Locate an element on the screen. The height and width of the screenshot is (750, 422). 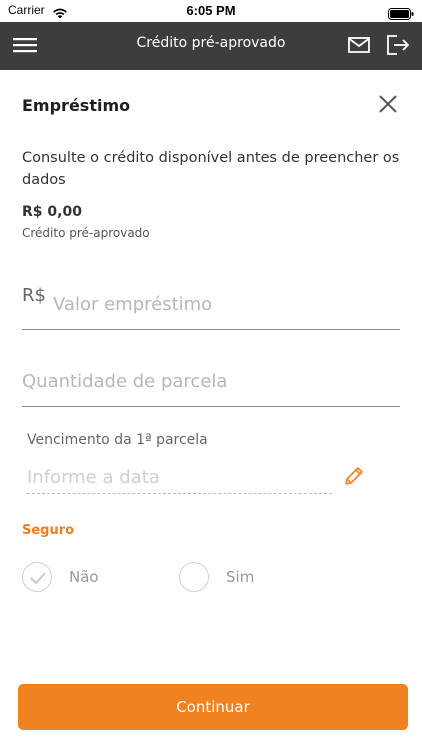
pencil-icon is located at coordinates (354, 476).